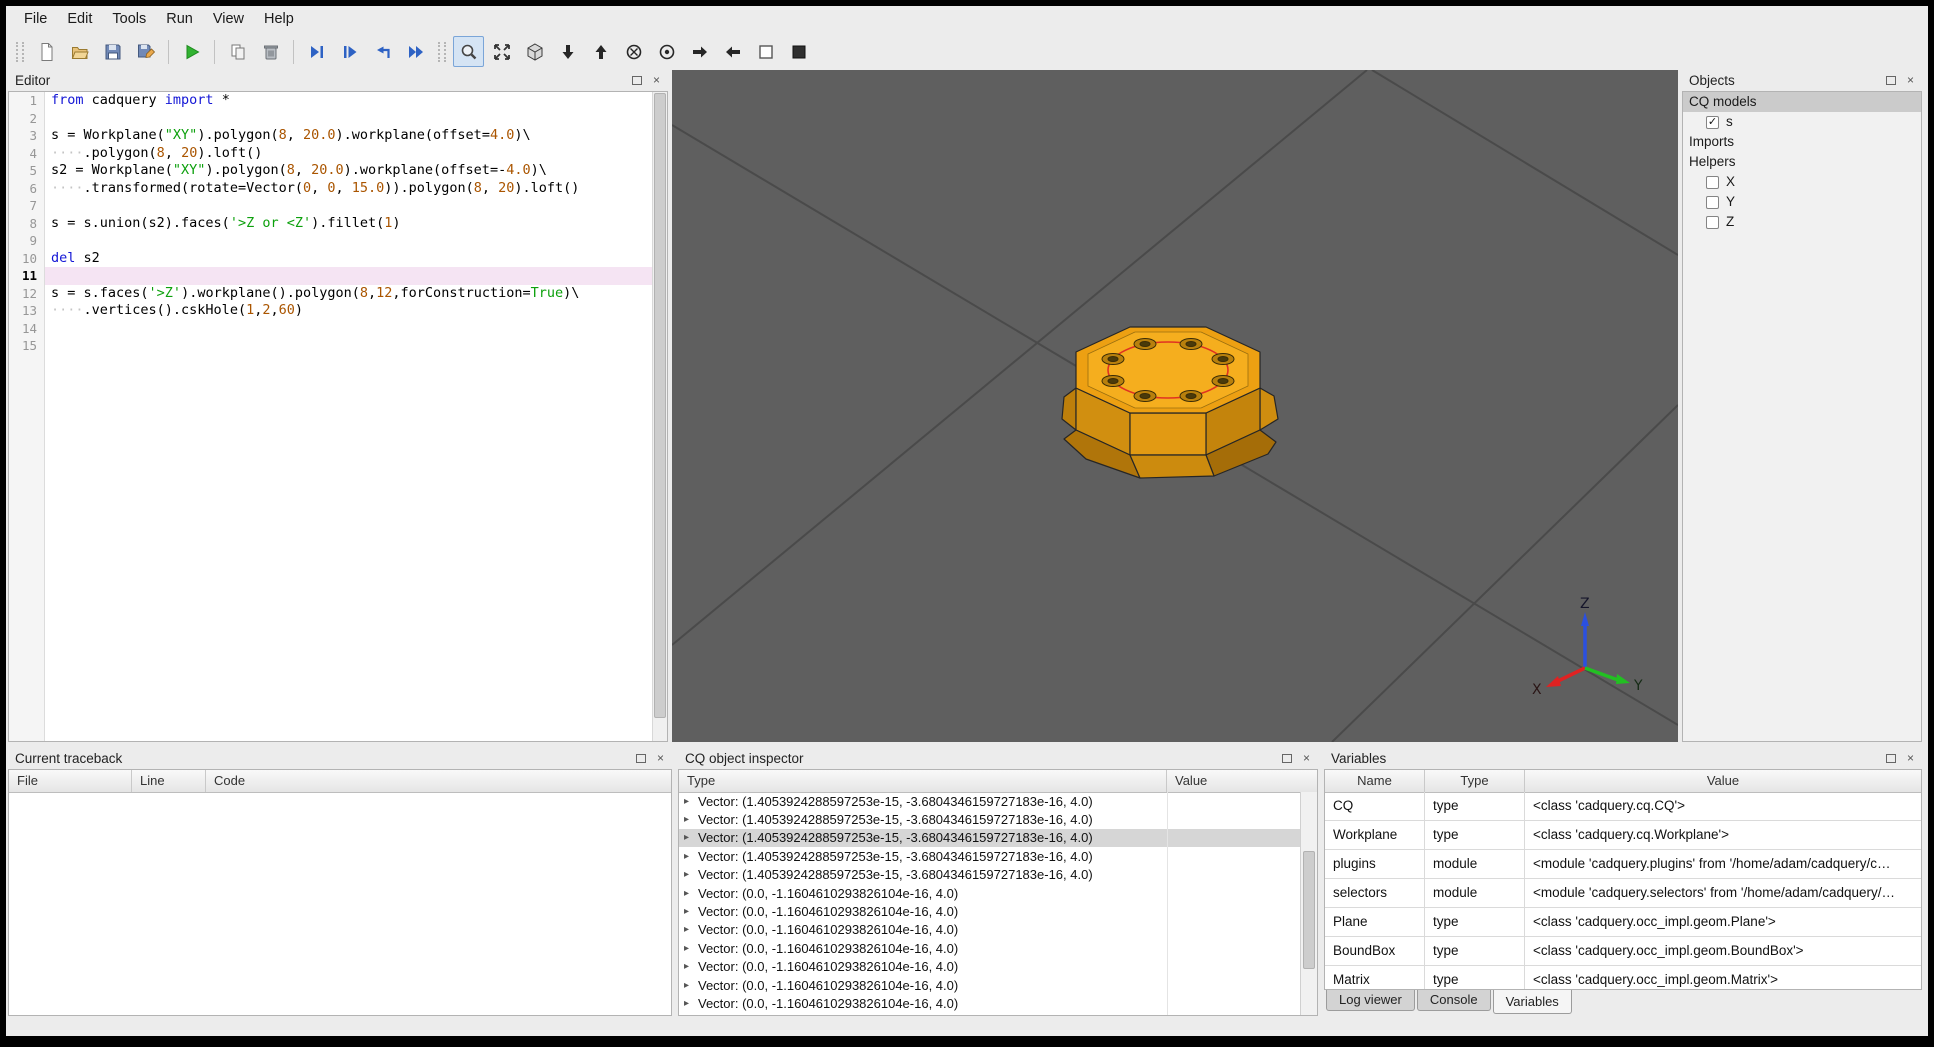 The height and width of the screenshot is (1047, 1934). Describe the element at coordinates (1453, 1000) in the screenshot. I see `tab-console: Console` at that location.